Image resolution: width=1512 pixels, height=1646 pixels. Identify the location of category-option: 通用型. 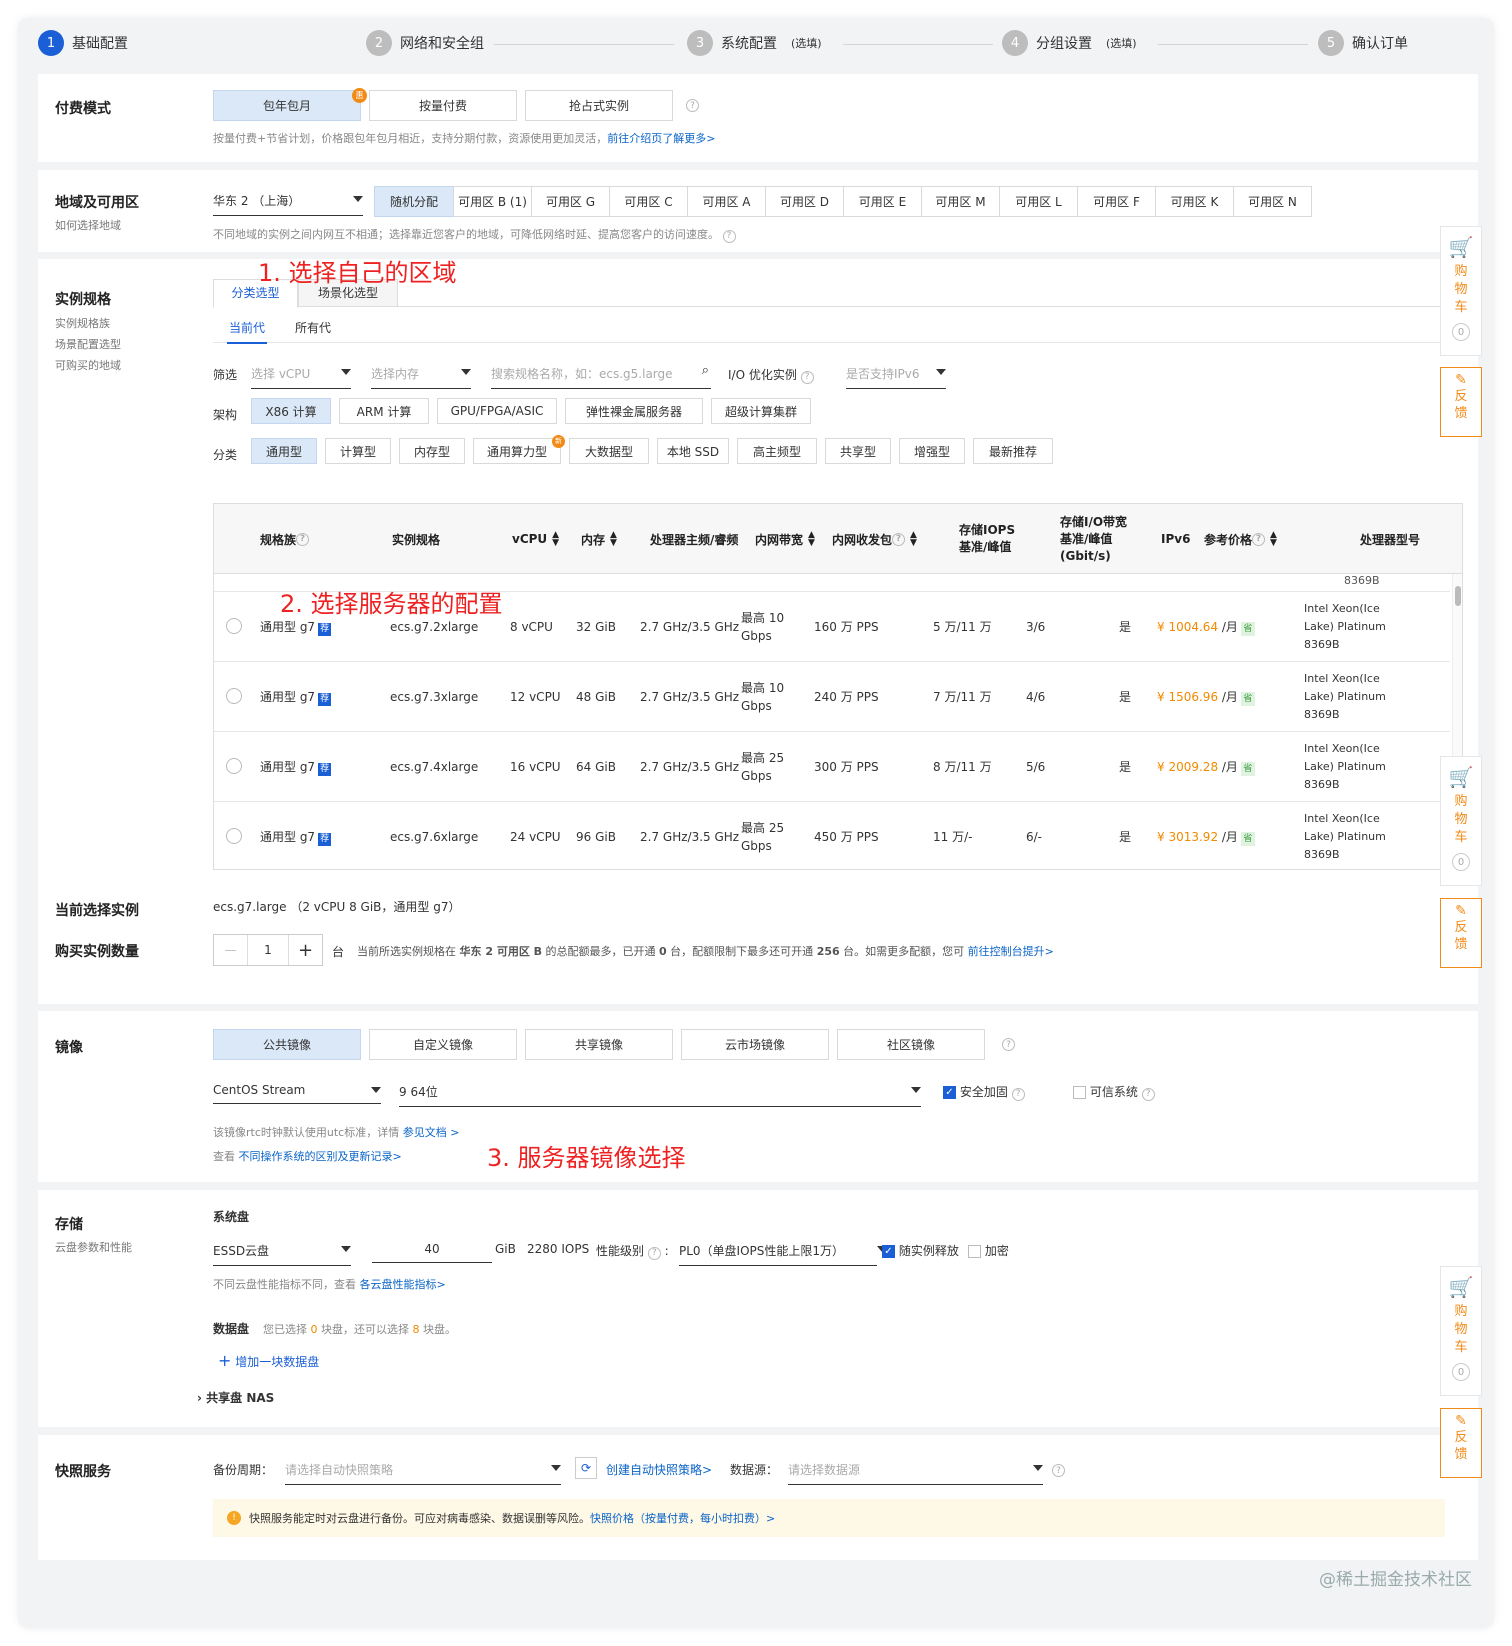
(284, 451).